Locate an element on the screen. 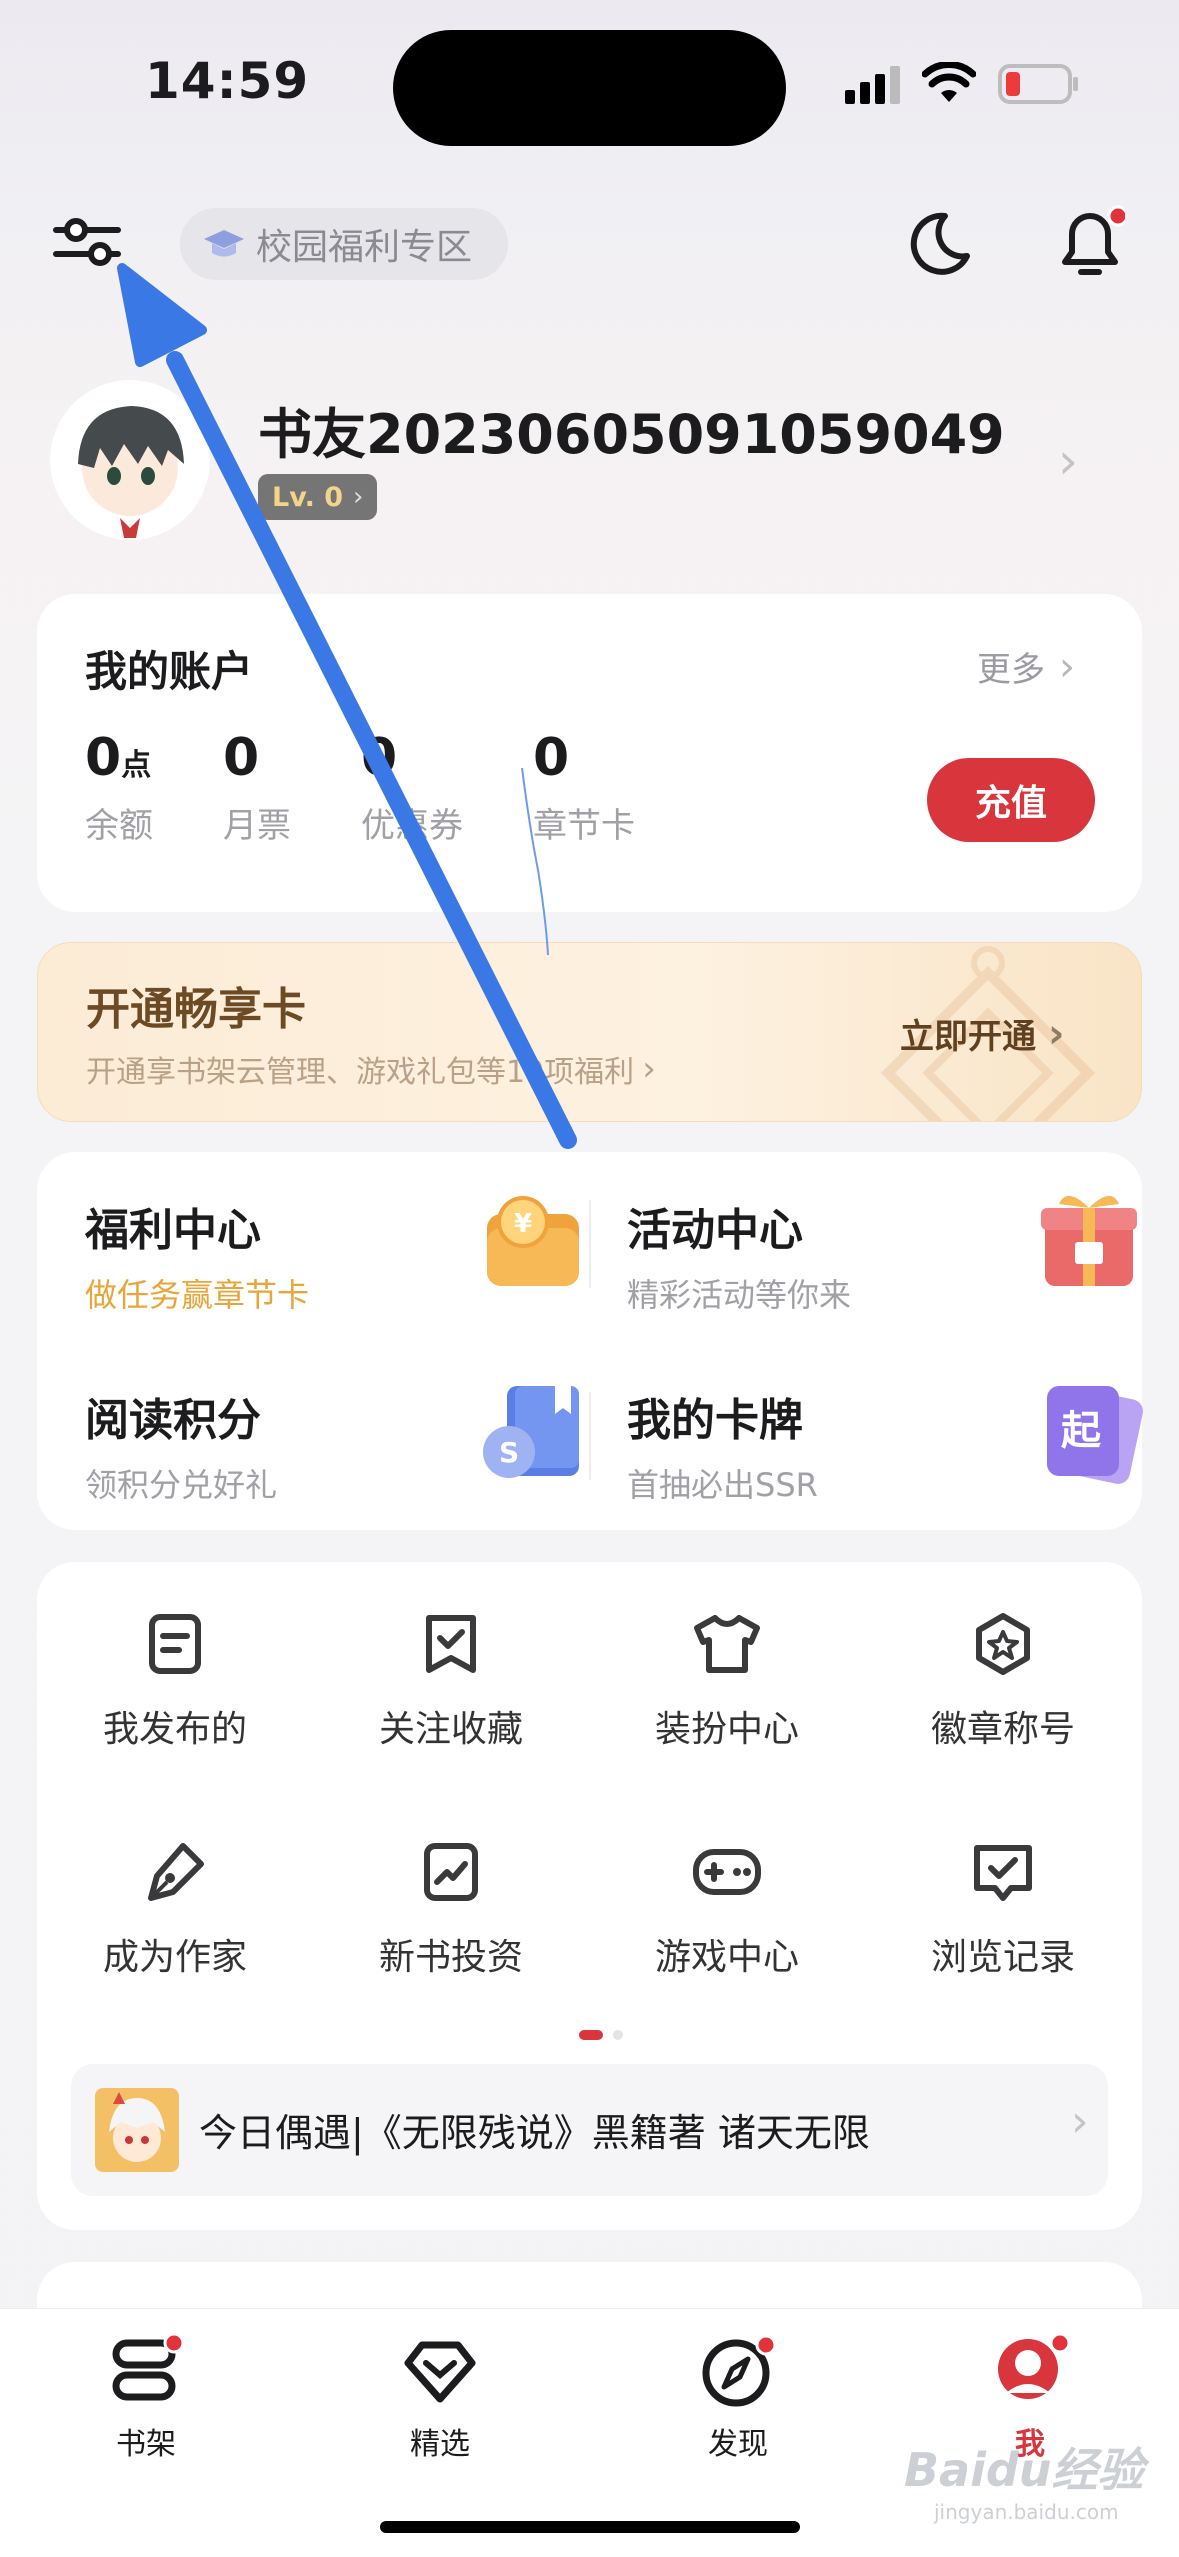 This screenshot has height=2557, width=1179. feature-welfare-center: 福利中心 做任务赢章节卡 ¥ is located at coordinates (332, 1259).